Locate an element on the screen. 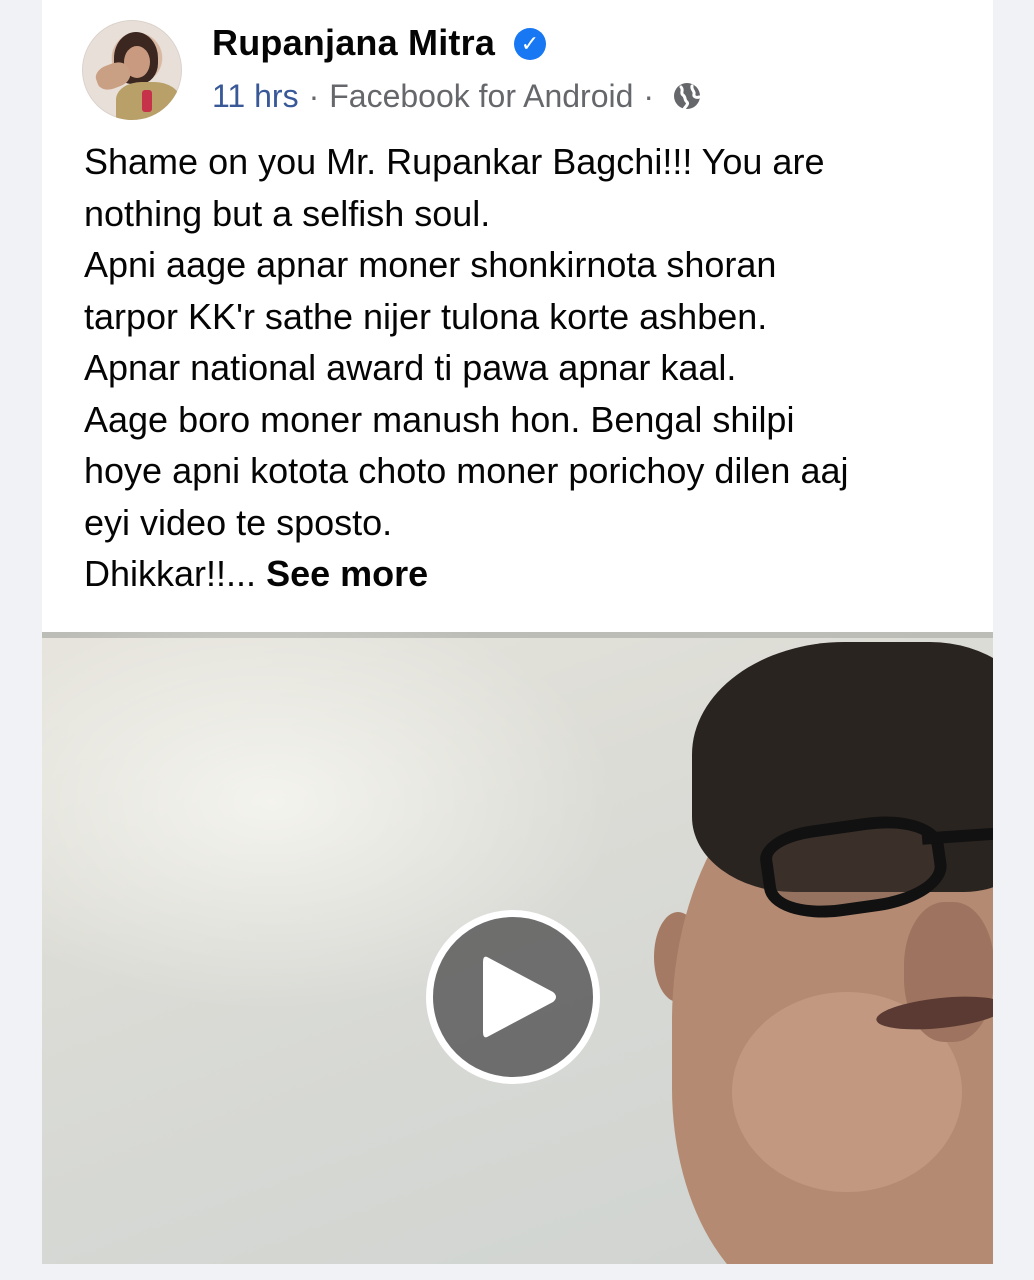  post-text-line: Apnar national award ti pawa apnar kaal. is located at coordinates (410, 367).